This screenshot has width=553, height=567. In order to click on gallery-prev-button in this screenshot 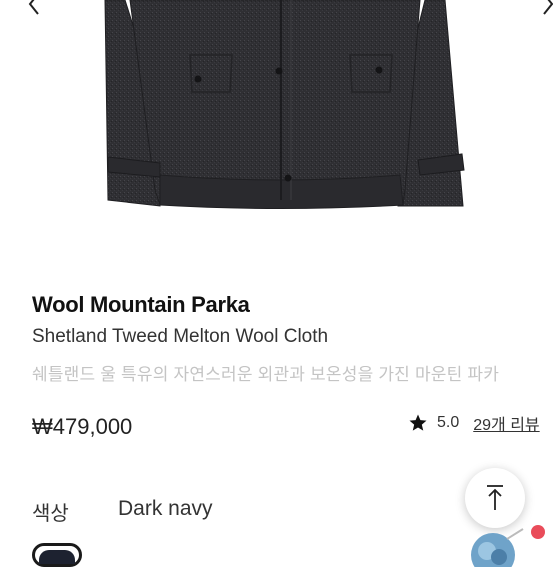, I will do `click(34, 8)`.